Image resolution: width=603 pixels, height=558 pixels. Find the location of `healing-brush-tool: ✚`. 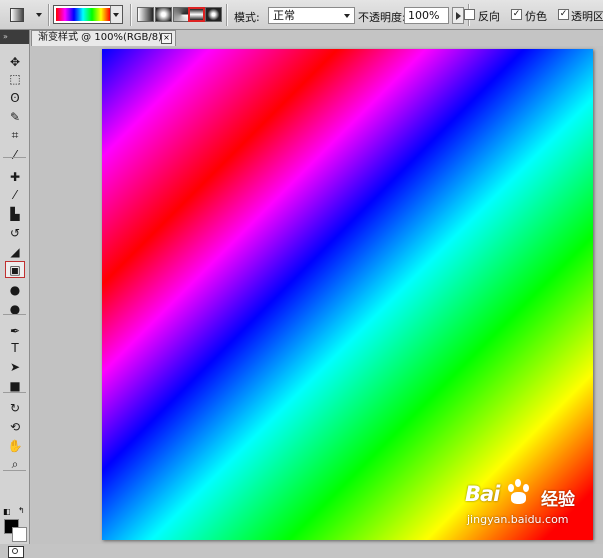

healing-brush-tool: ✚ is located at coordinates (15, 176).